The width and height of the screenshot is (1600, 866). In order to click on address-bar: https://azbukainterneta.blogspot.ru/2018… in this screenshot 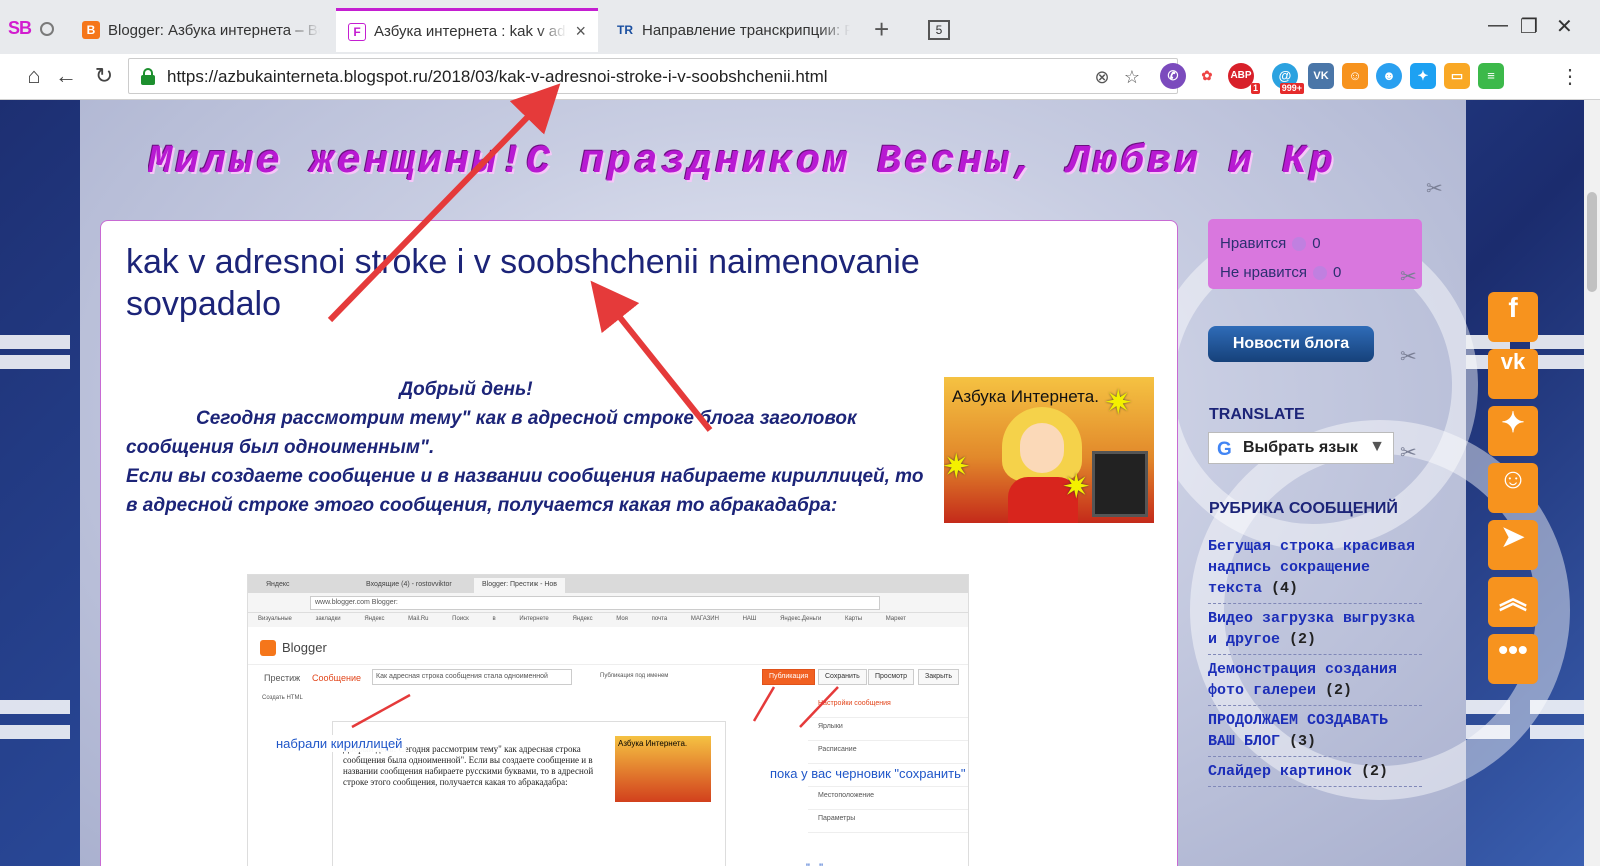, I will do `click(653, 76)`.